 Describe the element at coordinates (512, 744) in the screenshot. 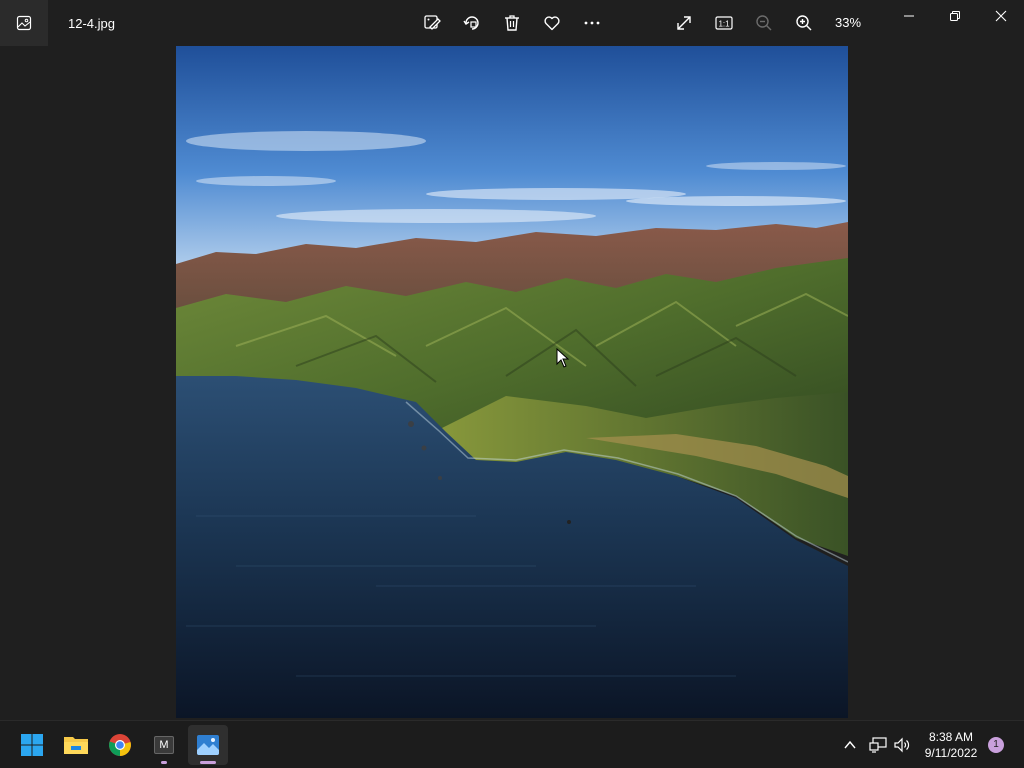

I see `taskbar: M 8:38 AM 9/11/2022 1` at that location.